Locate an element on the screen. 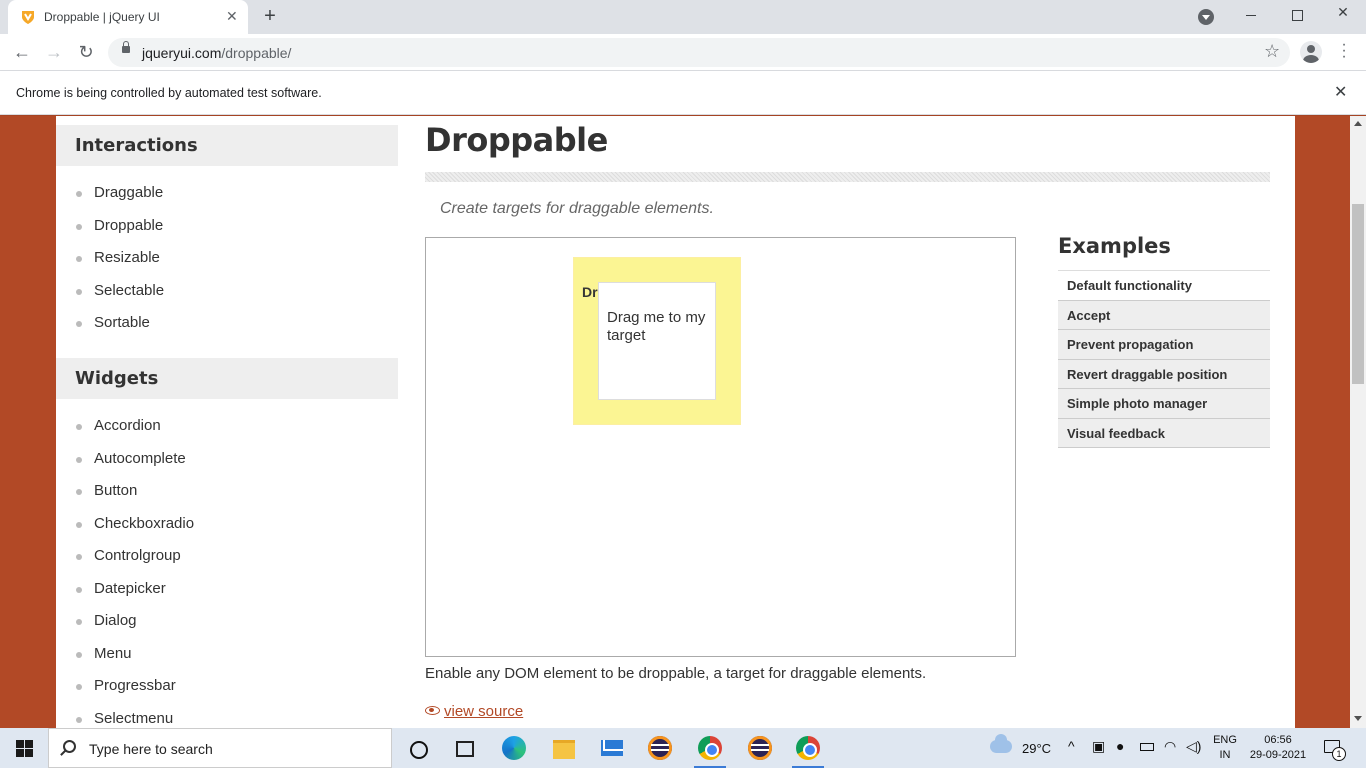 The height and width of the screenshot is (768, 1366). address-bar: jqueryui.com/droppable/ ☆ is located at coordinates (699, 52).